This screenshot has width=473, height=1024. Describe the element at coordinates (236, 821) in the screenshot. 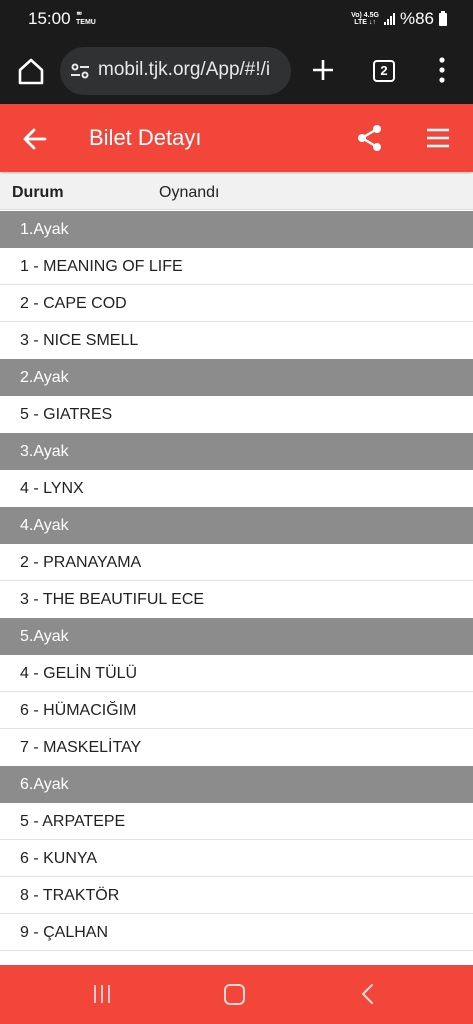

I see `horse-row: 5 - ARPATEPE` at that location.